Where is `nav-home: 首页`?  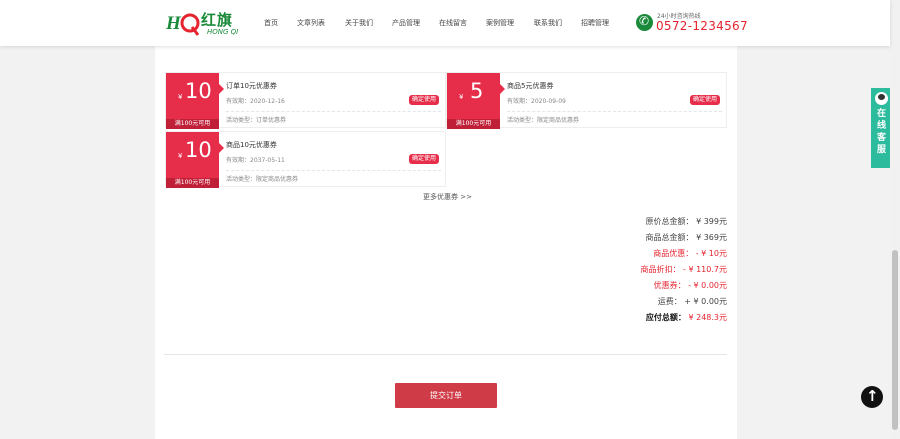
nav-home: 首页 is located at coordinates (271, 23).